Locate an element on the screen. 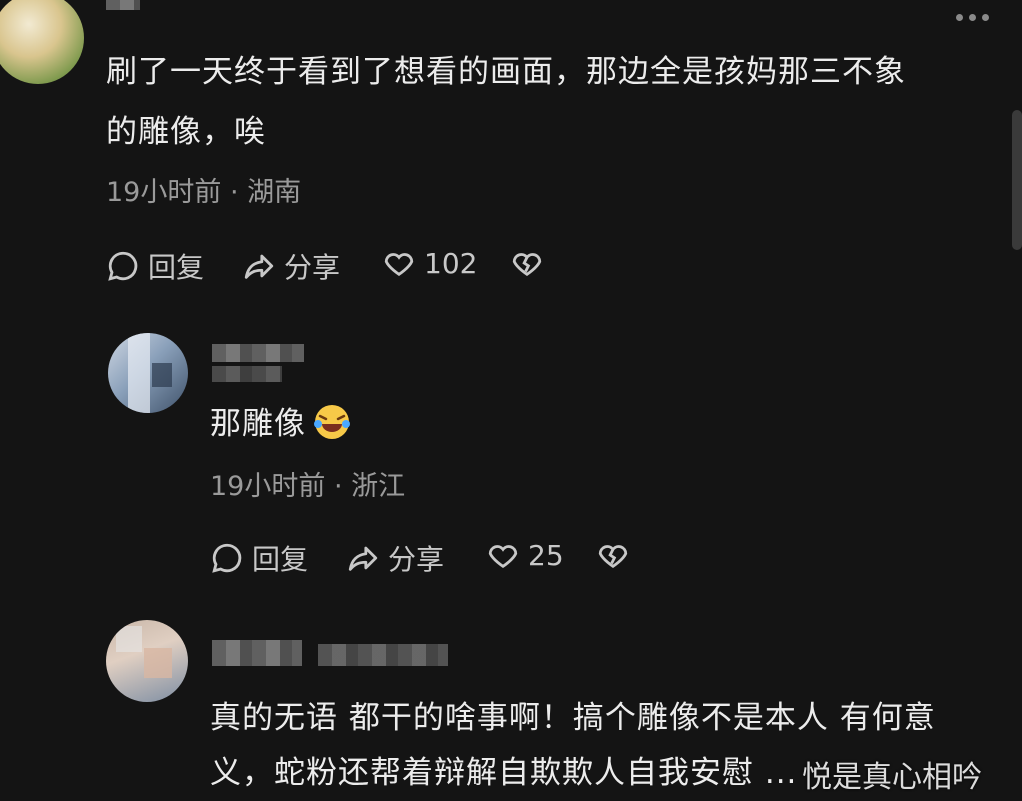  comment-text-line: 刷了一天终于看到了想看的画面，那边全是孩妈那三不象 is located at coordinates (506, 72).